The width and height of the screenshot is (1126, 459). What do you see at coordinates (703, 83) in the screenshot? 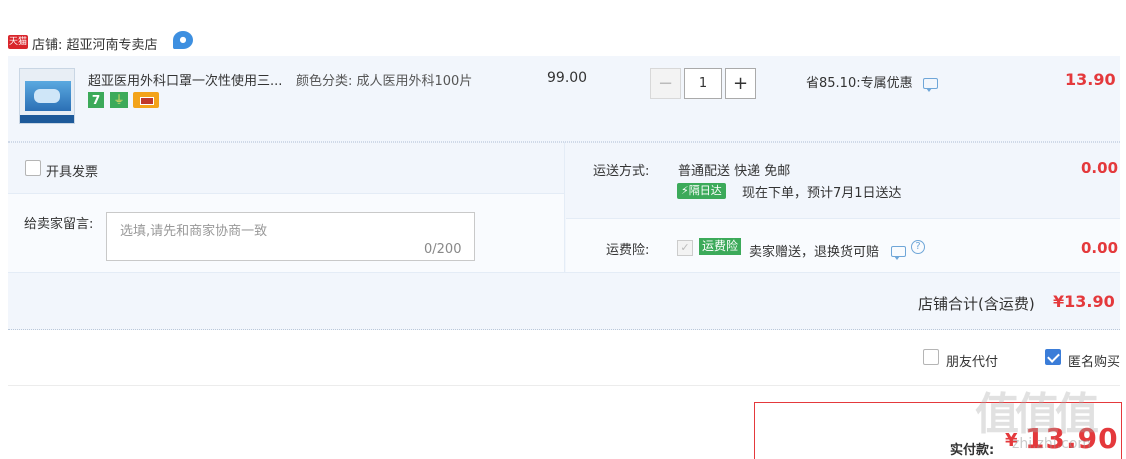
I see `quantity-input: 1` at bounding box center [703, 83].